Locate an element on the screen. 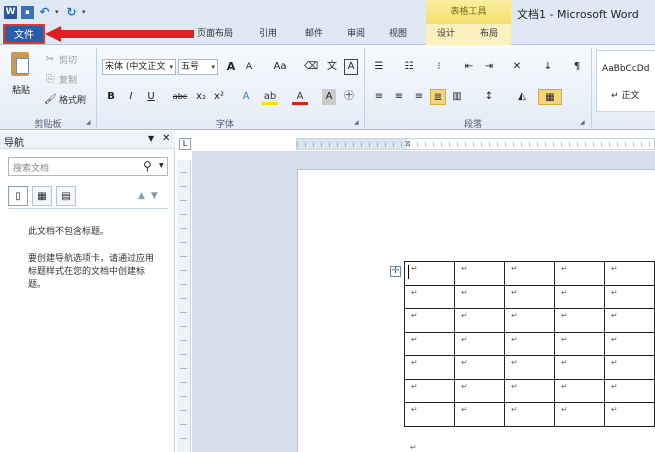  tab-page-layout: 页面布局 is located at coordinates (215, 34).